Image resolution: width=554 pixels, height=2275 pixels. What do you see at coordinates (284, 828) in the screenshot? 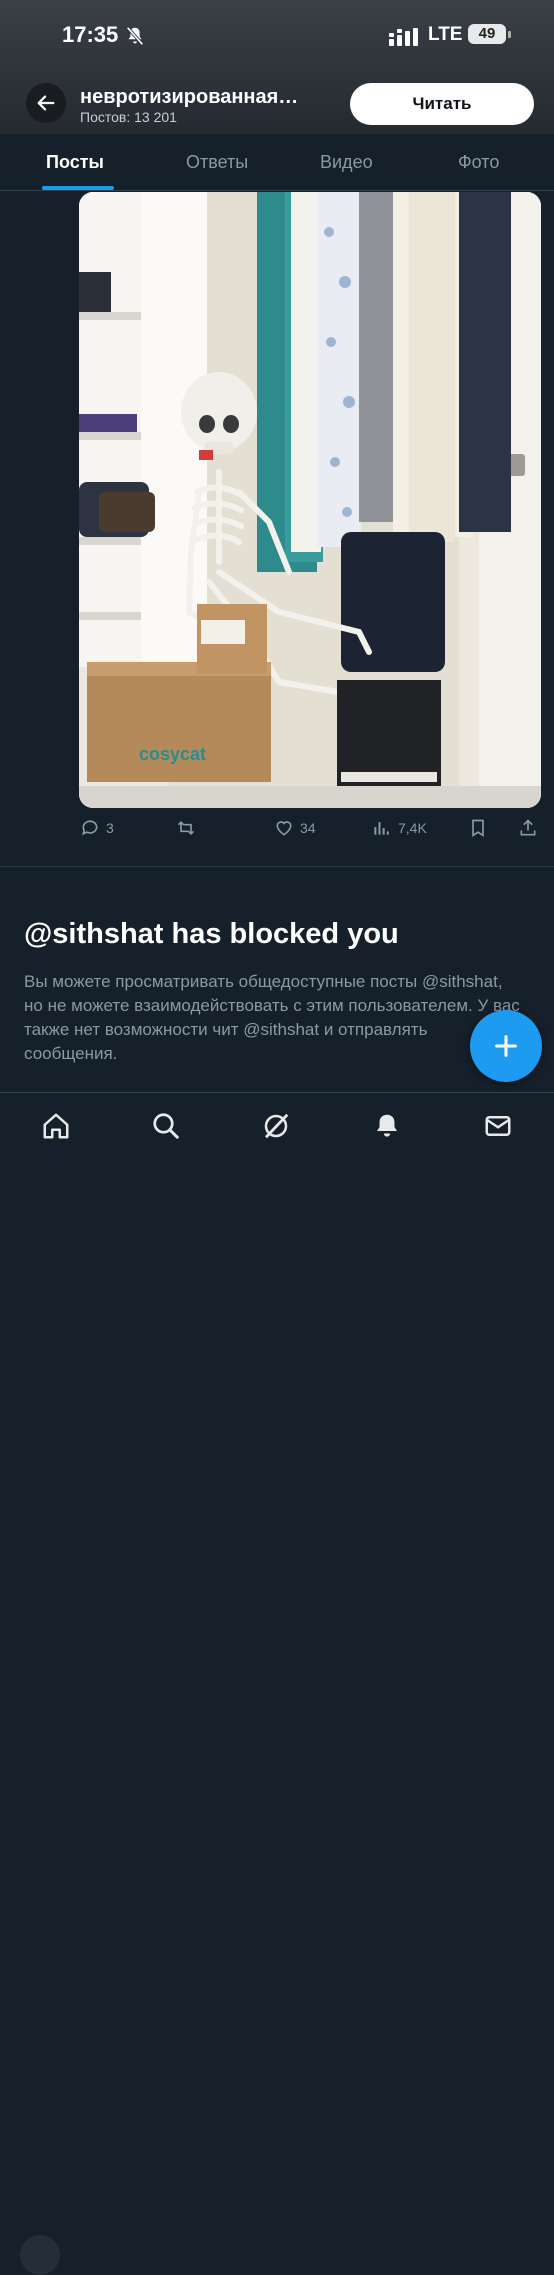
I see `heart-icon` at bounding box center [284, 828].